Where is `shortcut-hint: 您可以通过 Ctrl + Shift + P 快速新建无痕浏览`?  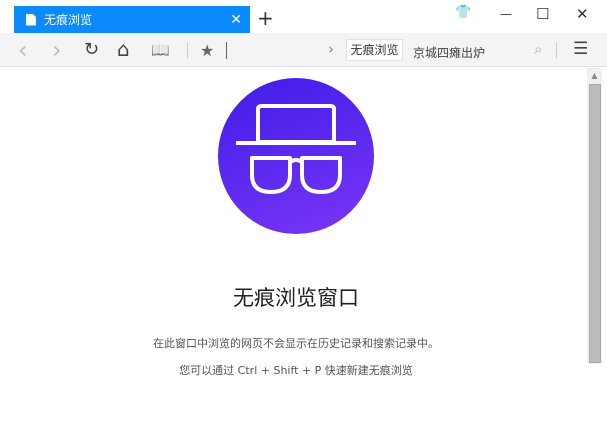 shortcut-hint: 您可以通过 Ctrl + Shift + P 快速新建无痕浏览 is located at coordinates (296, 370).